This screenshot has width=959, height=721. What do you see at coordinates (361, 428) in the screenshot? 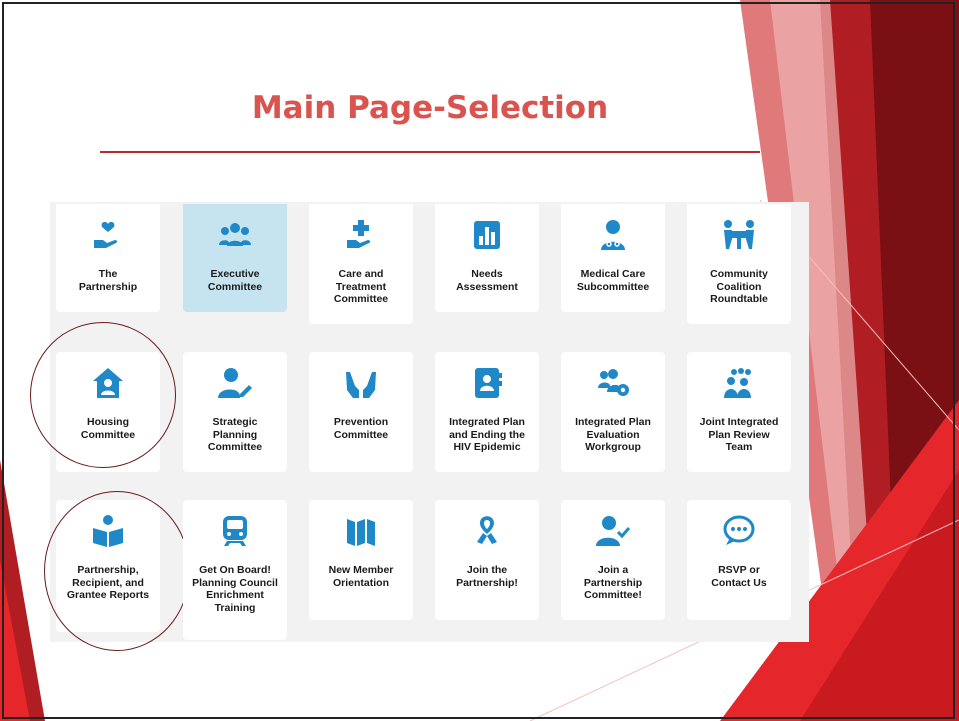
I see `menu-card-label: Prevention Committee` at bounding box center [361, 428].